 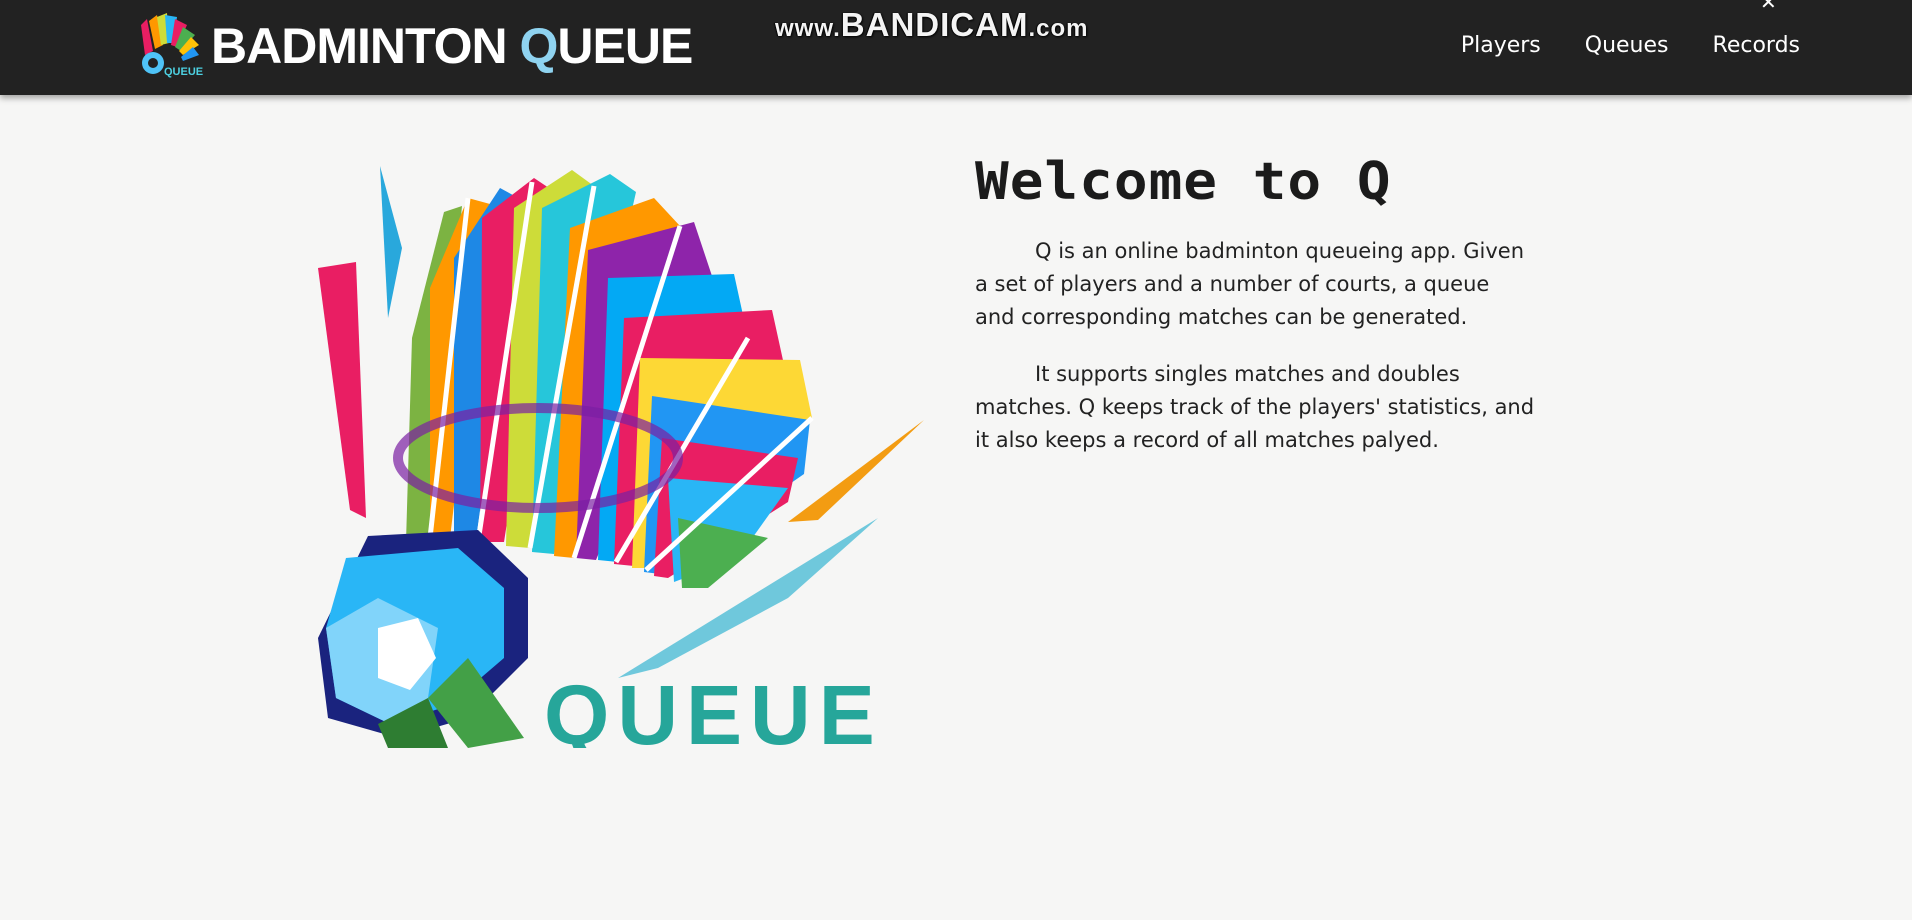 I want to click on brand-title: BADMINTON QUEUE, so click(x=452, y=46).